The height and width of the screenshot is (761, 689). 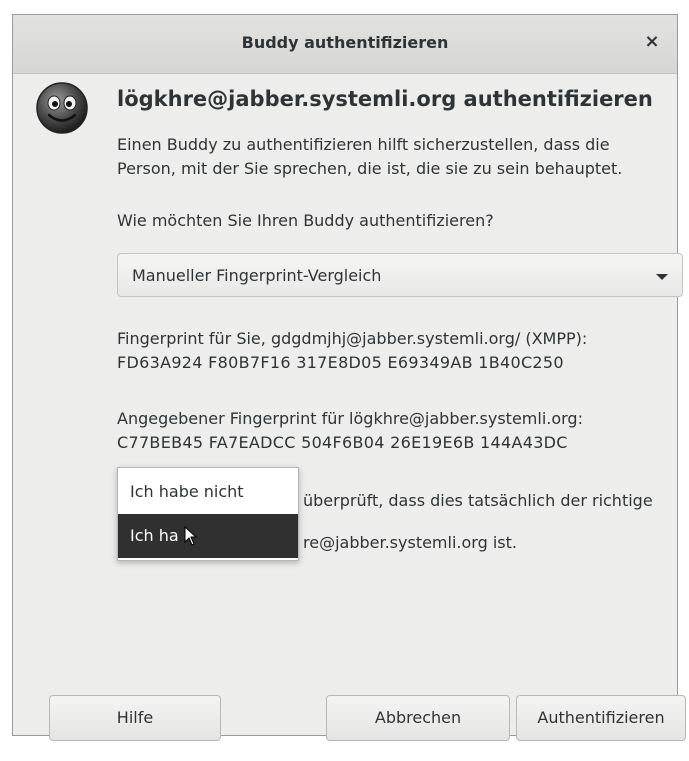 What do you see at coordinates (135, 718) in the screenshot?
I see `help-button: Hilfe` at bounding box center [135, 718].